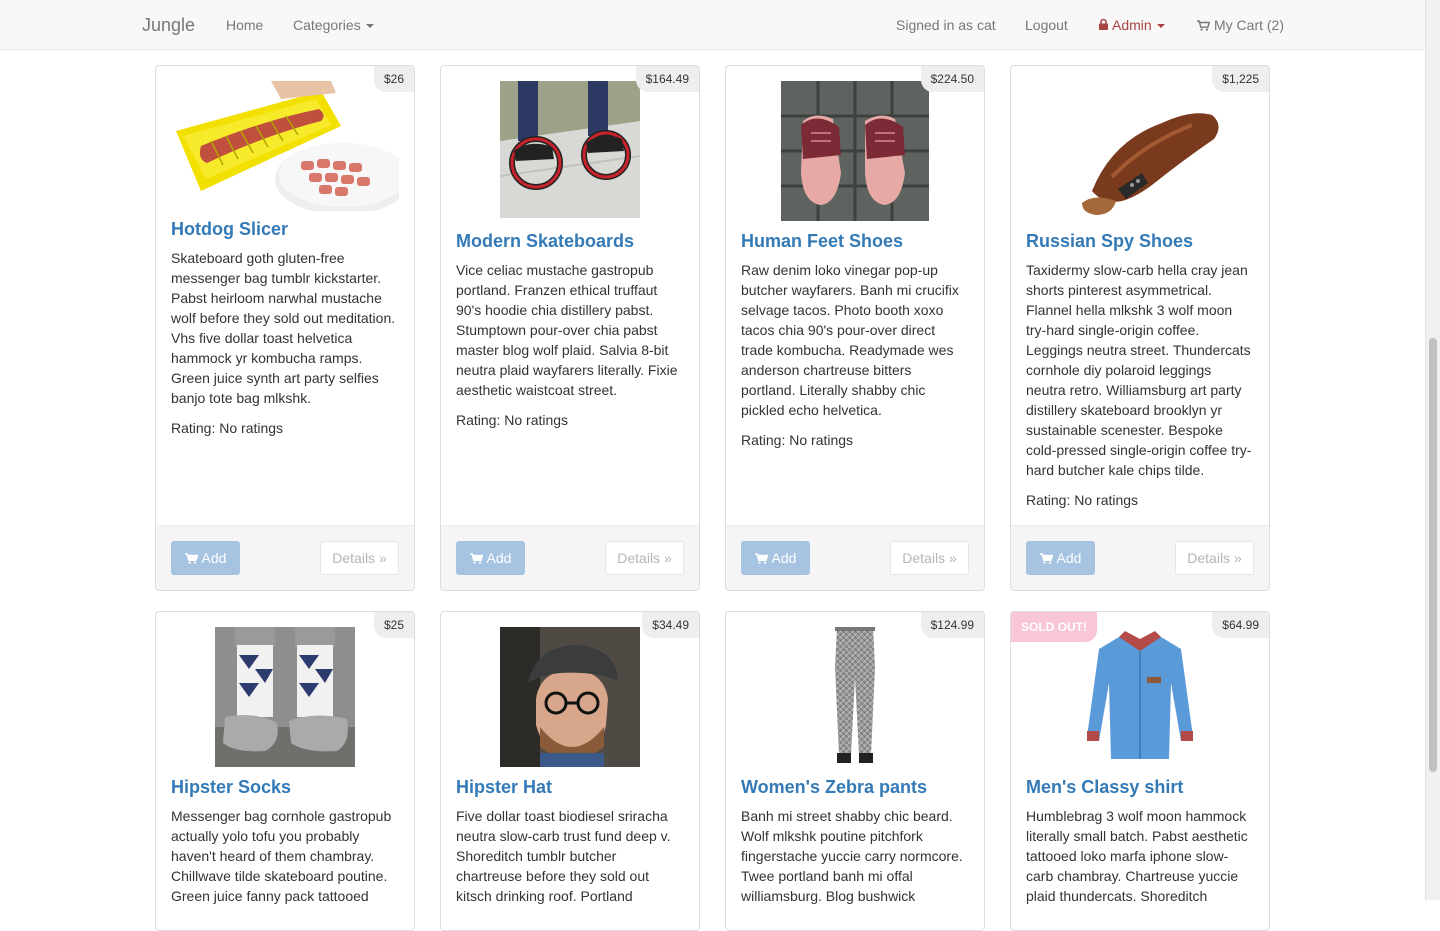 This screenshot has width=1440, height=931. I want to click on hipster-hat-image, so click(570, 697).